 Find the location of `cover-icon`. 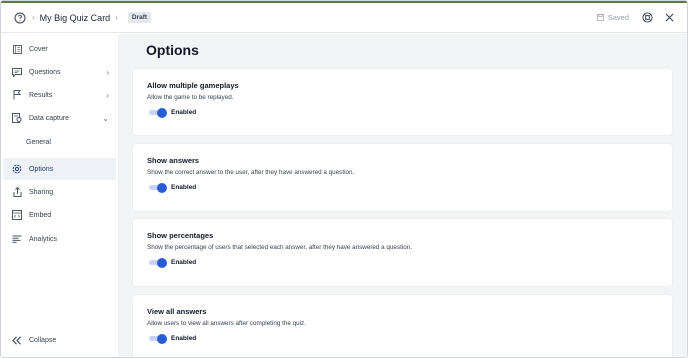

cover-icon is located at coordinates (17, 49).